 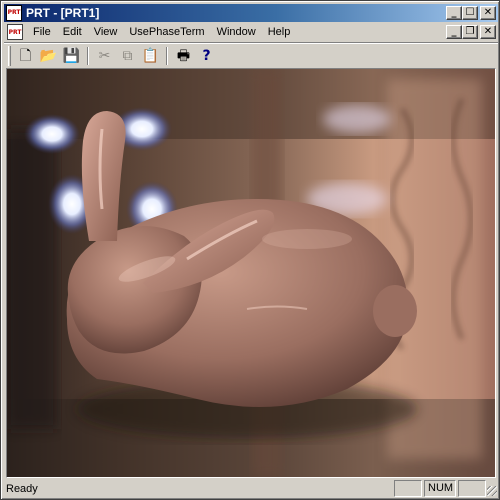 I want to click on paste-icon: 📋, so click(x=150, y=55).